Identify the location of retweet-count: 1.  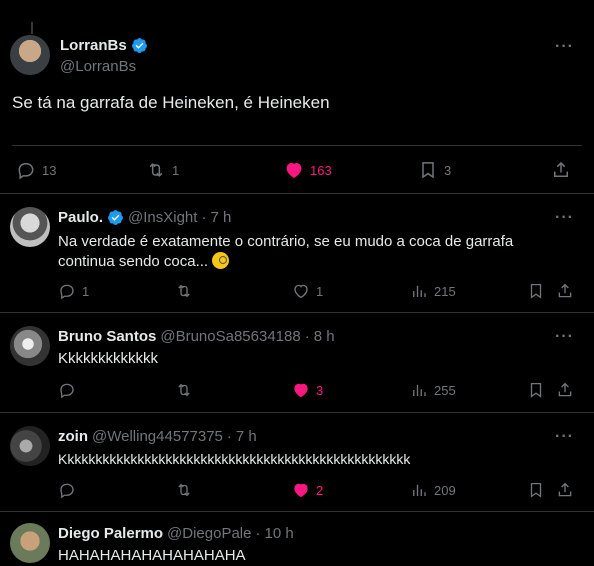
(176, 170).